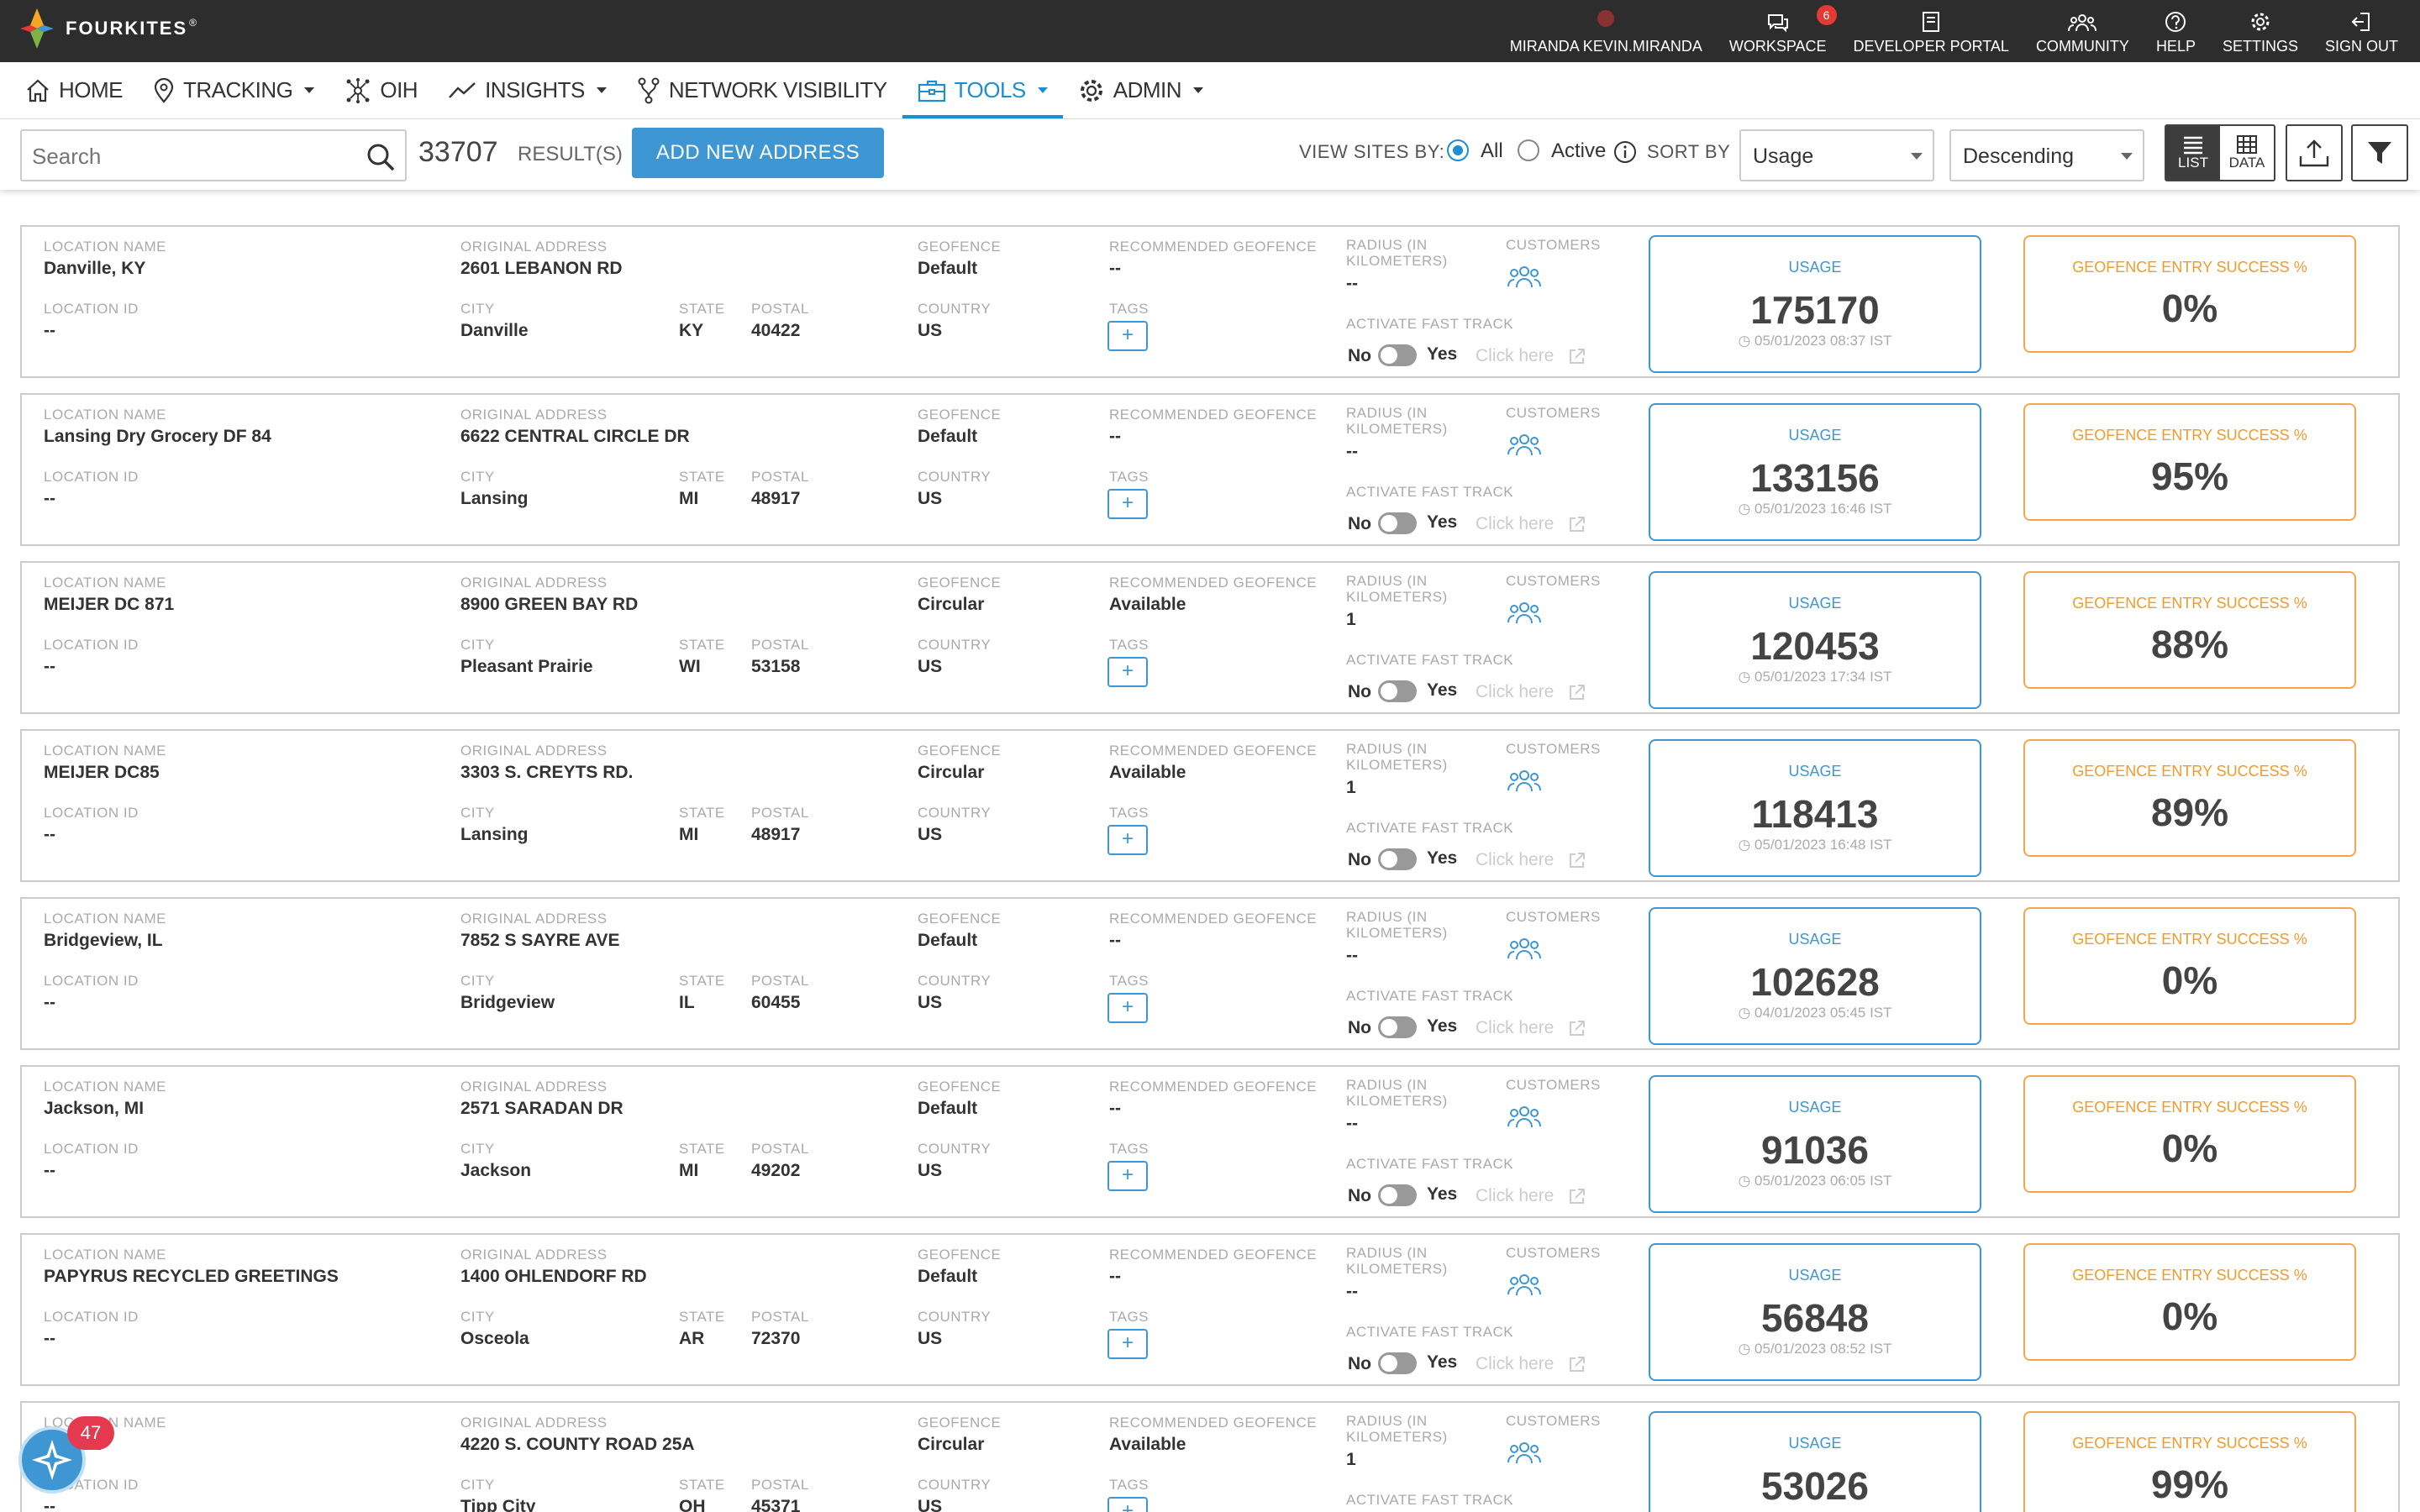  I want to click on settings-button: SETTINGS, so click(2261, 31).